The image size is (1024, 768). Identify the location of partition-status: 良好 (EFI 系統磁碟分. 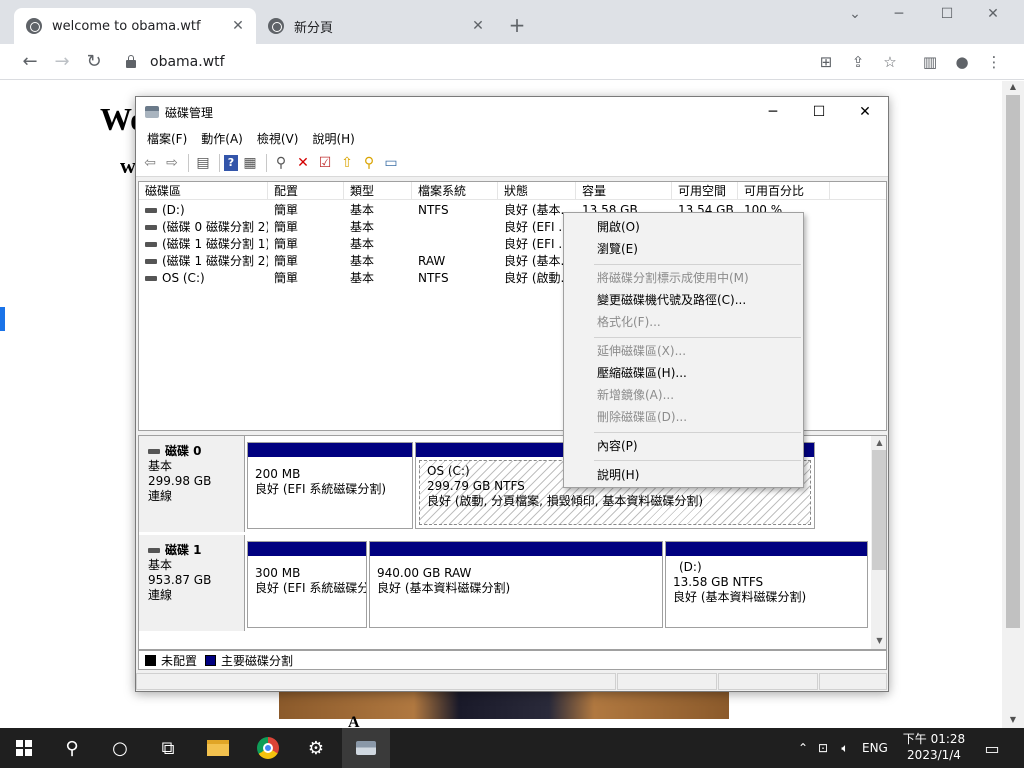
(310, 588).